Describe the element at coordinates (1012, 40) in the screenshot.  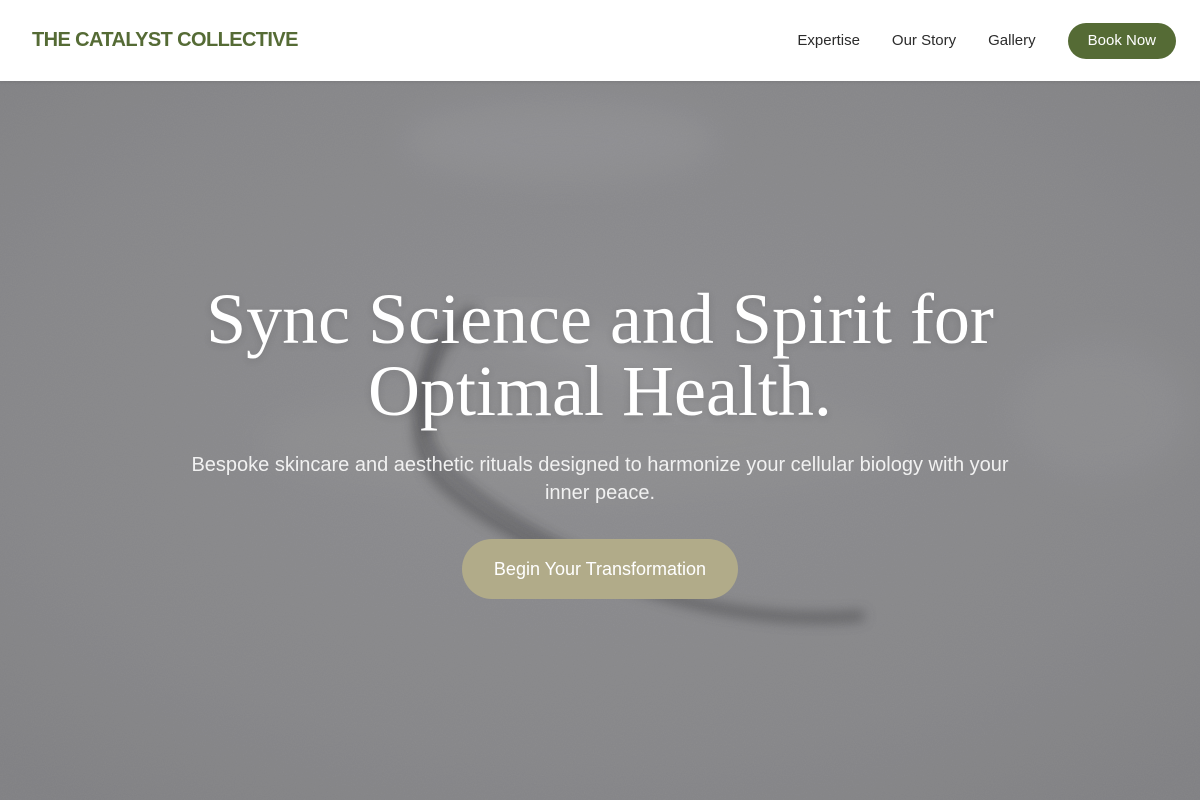
I see `nav-link-gallery: Gallery` at that location.